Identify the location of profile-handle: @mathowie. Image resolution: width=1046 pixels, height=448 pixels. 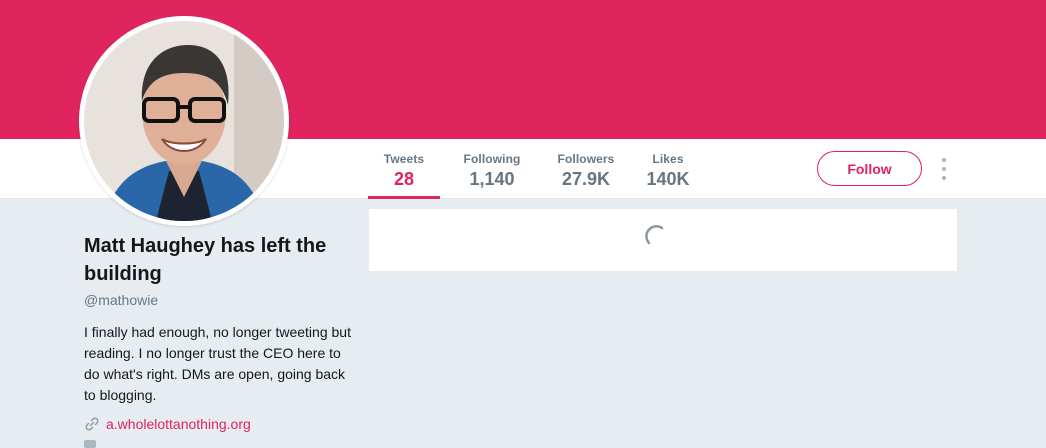
(121, 300).